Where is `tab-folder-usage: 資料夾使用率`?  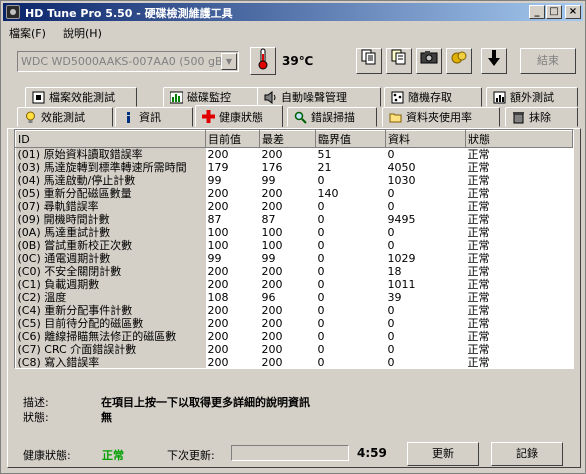
tab-folder-usage: 資料夾使用率 is located at coordinates (441, 117).